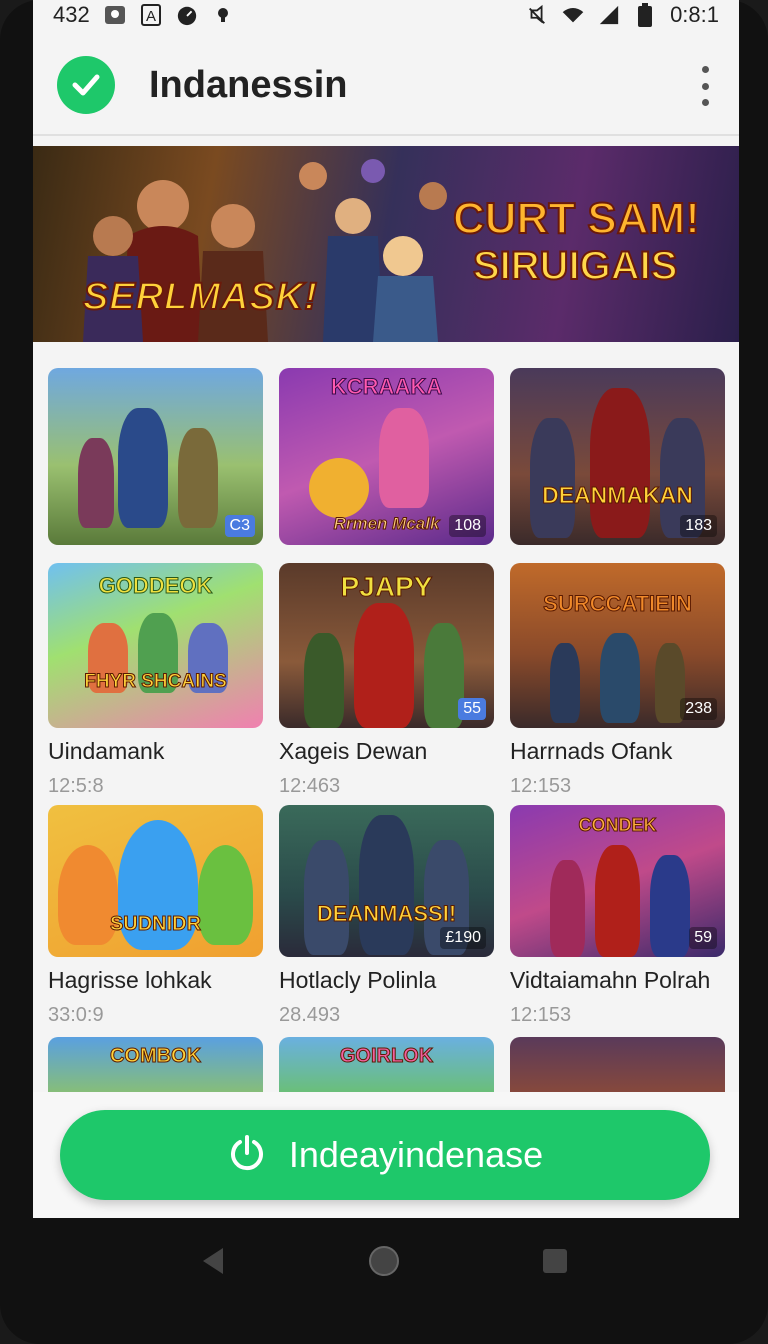  I want to click on game-card: DEANMASSI! £190 Hotlacly Polinla 28.493, so click(386, 916).